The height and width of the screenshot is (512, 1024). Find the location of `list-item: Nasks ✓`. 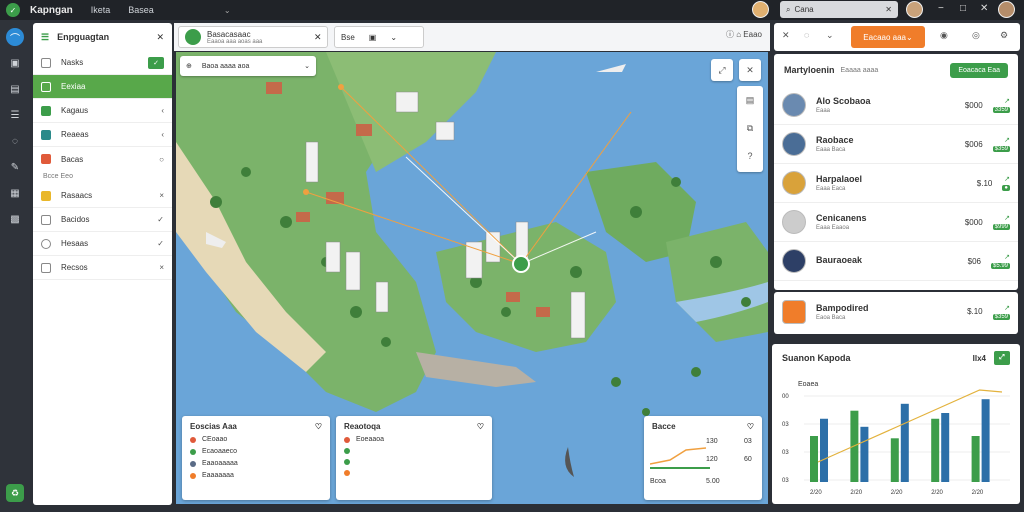

list-item: Nasks ✓ is located at coordinates (102, 63).